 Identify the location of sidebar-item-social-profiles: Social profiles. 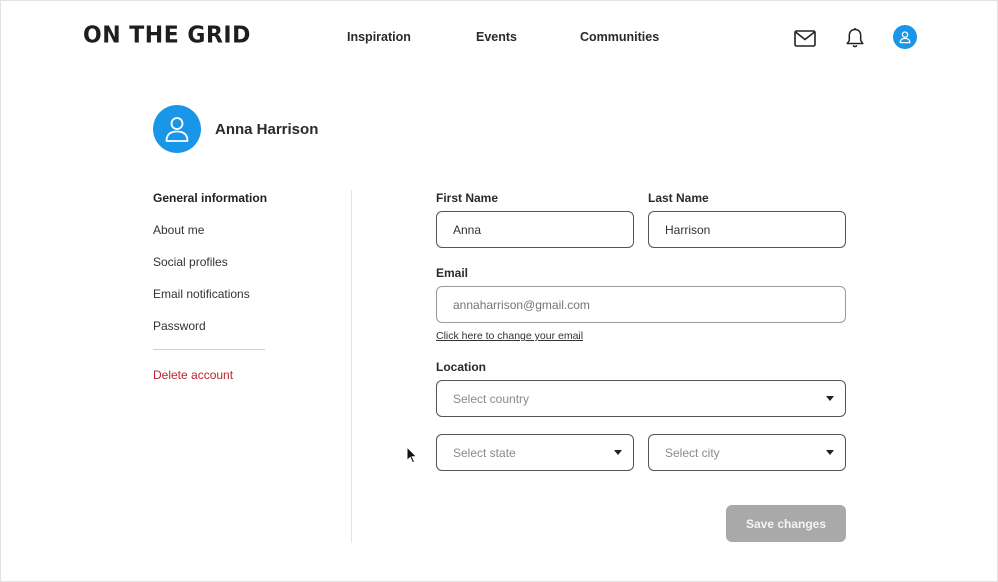
(190, 262).